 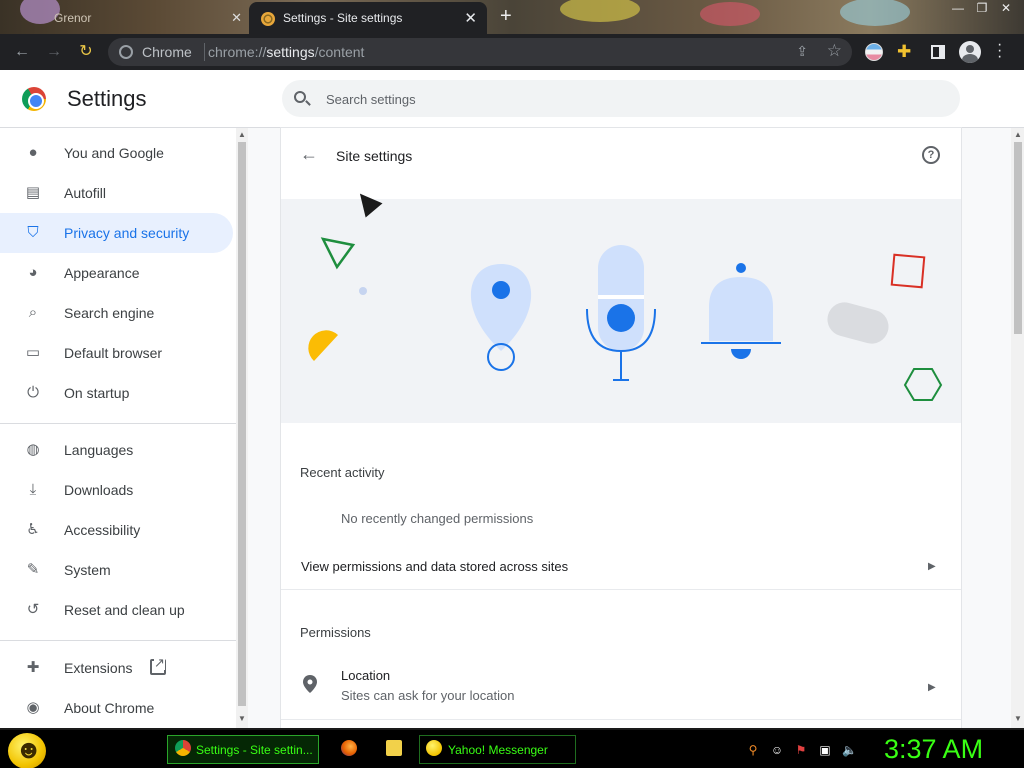 I want to click on location-dot, so click(x=501, y=290).